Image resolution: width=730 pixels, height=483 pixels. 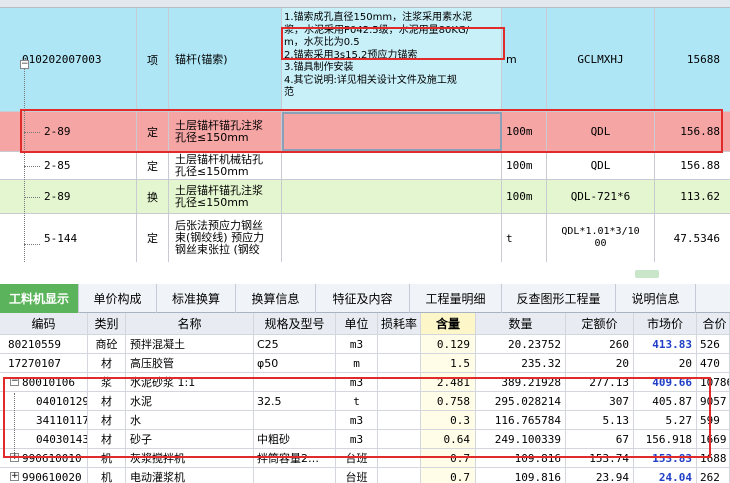 I want to click on row-qty: 113.62, so click(x=700, y=196).